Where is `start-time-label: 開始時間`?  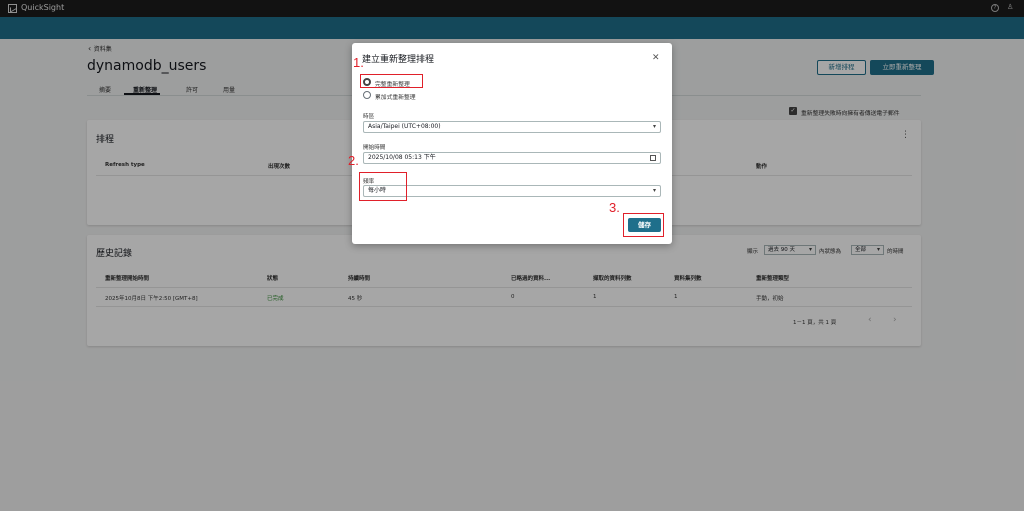 start-time-label: 開始時間 is located at coordinates (374, 148).